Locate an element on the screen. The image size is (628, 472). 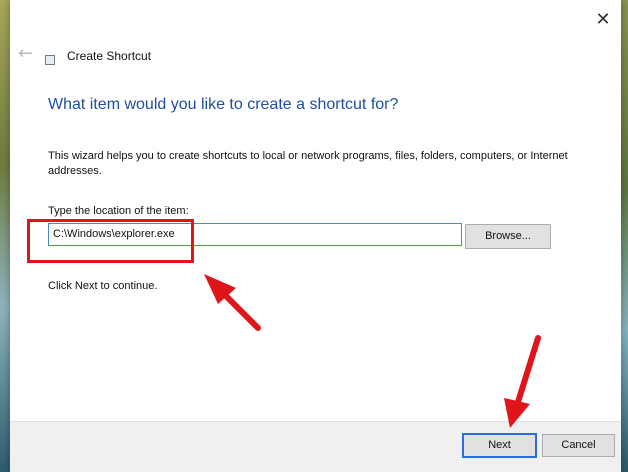
back-arrow-icon: ← is located at coordinates (28, 54).